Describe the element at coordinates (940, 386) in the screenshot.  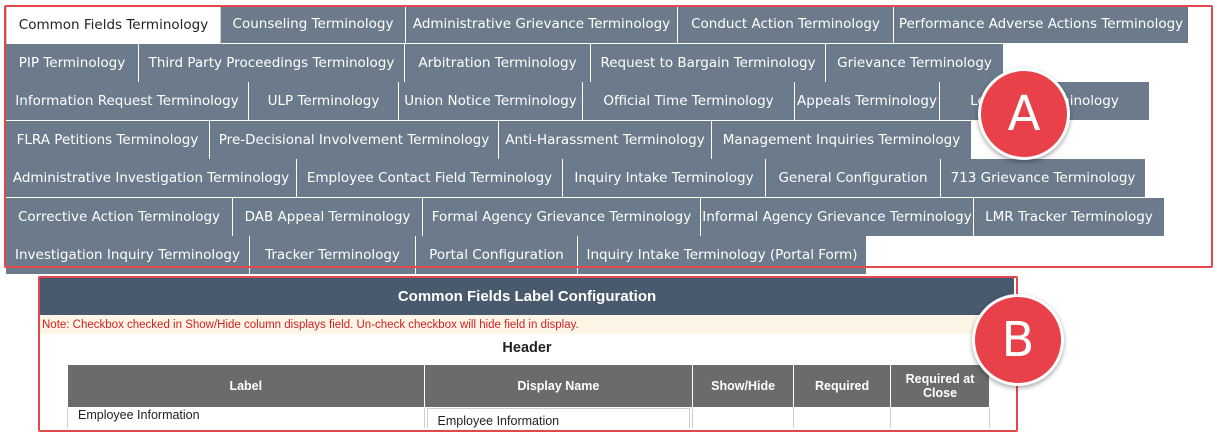
I see `column-header-required-at-close: Required at Close` at that location.